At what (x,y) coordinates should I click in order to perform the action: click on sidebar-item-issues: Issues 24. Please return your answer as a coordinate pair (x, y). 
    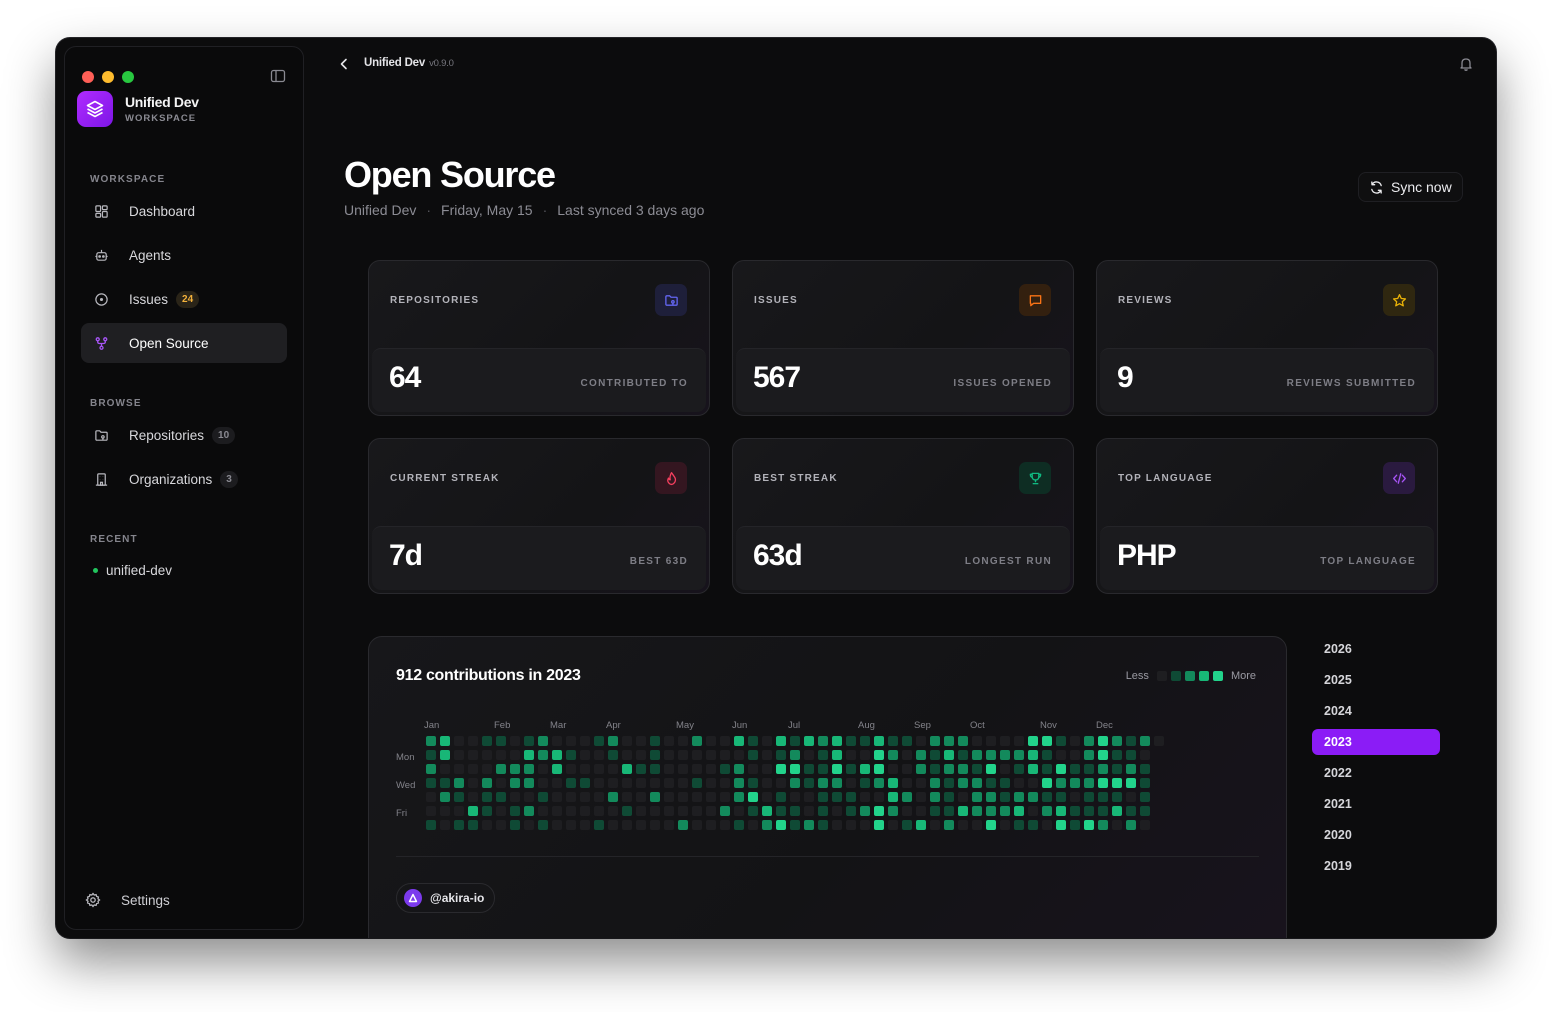
    Looking at the image, I should click on (184, 299).